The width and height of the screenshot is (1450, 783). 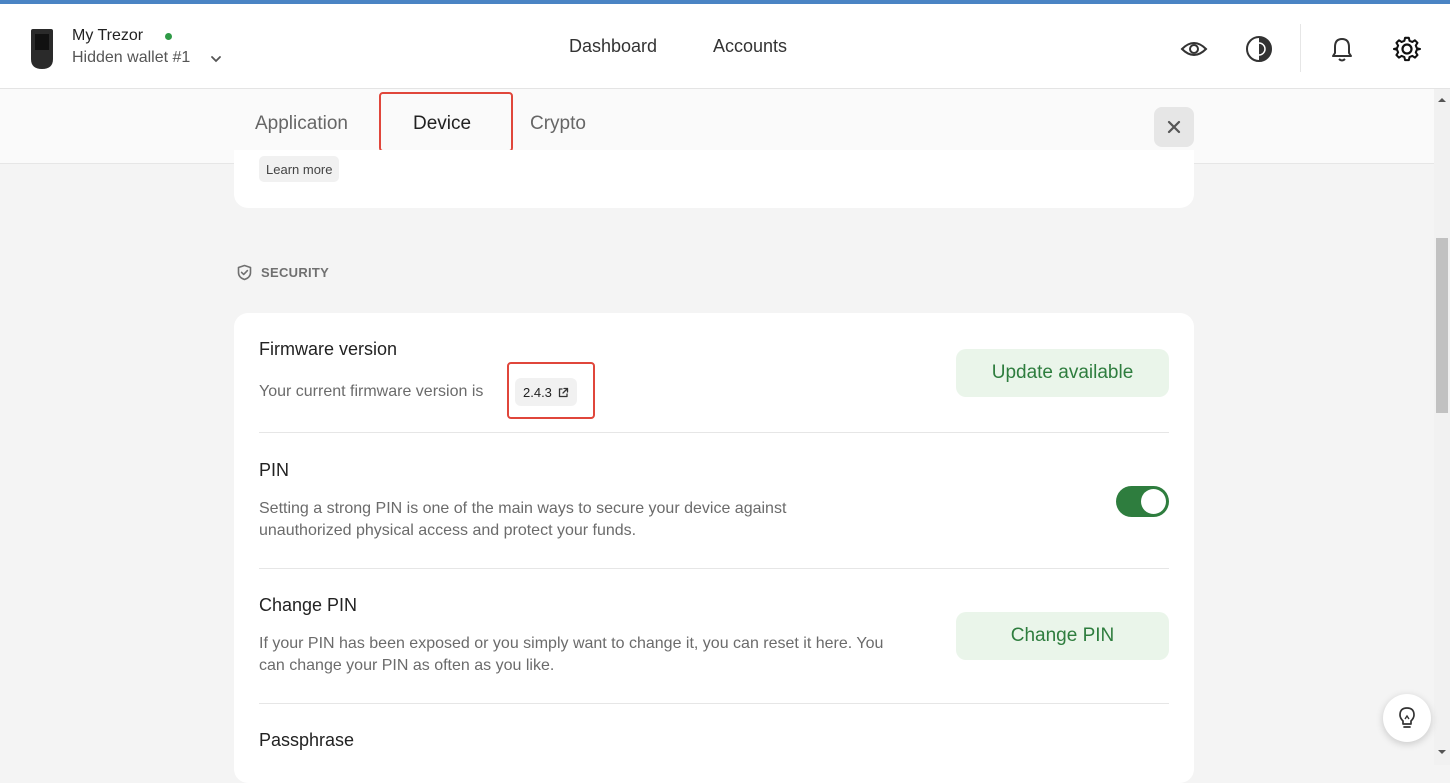 What do you see at coordinates (1407, 49) in the screenshot?
I see `gear-icon` at bounding box center [1407, 49].